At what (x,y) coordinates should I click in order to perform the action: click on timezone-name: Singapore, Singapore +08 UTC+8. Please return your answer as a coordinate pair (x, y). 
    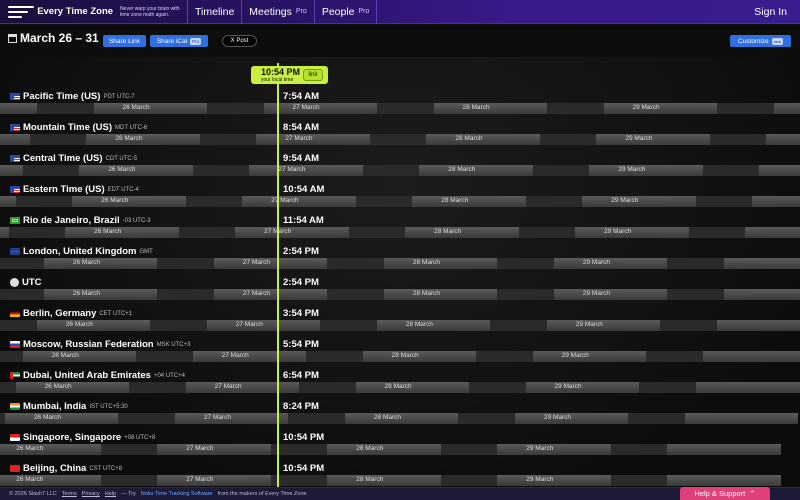
    Looking at the image, I should click on (82, 437).